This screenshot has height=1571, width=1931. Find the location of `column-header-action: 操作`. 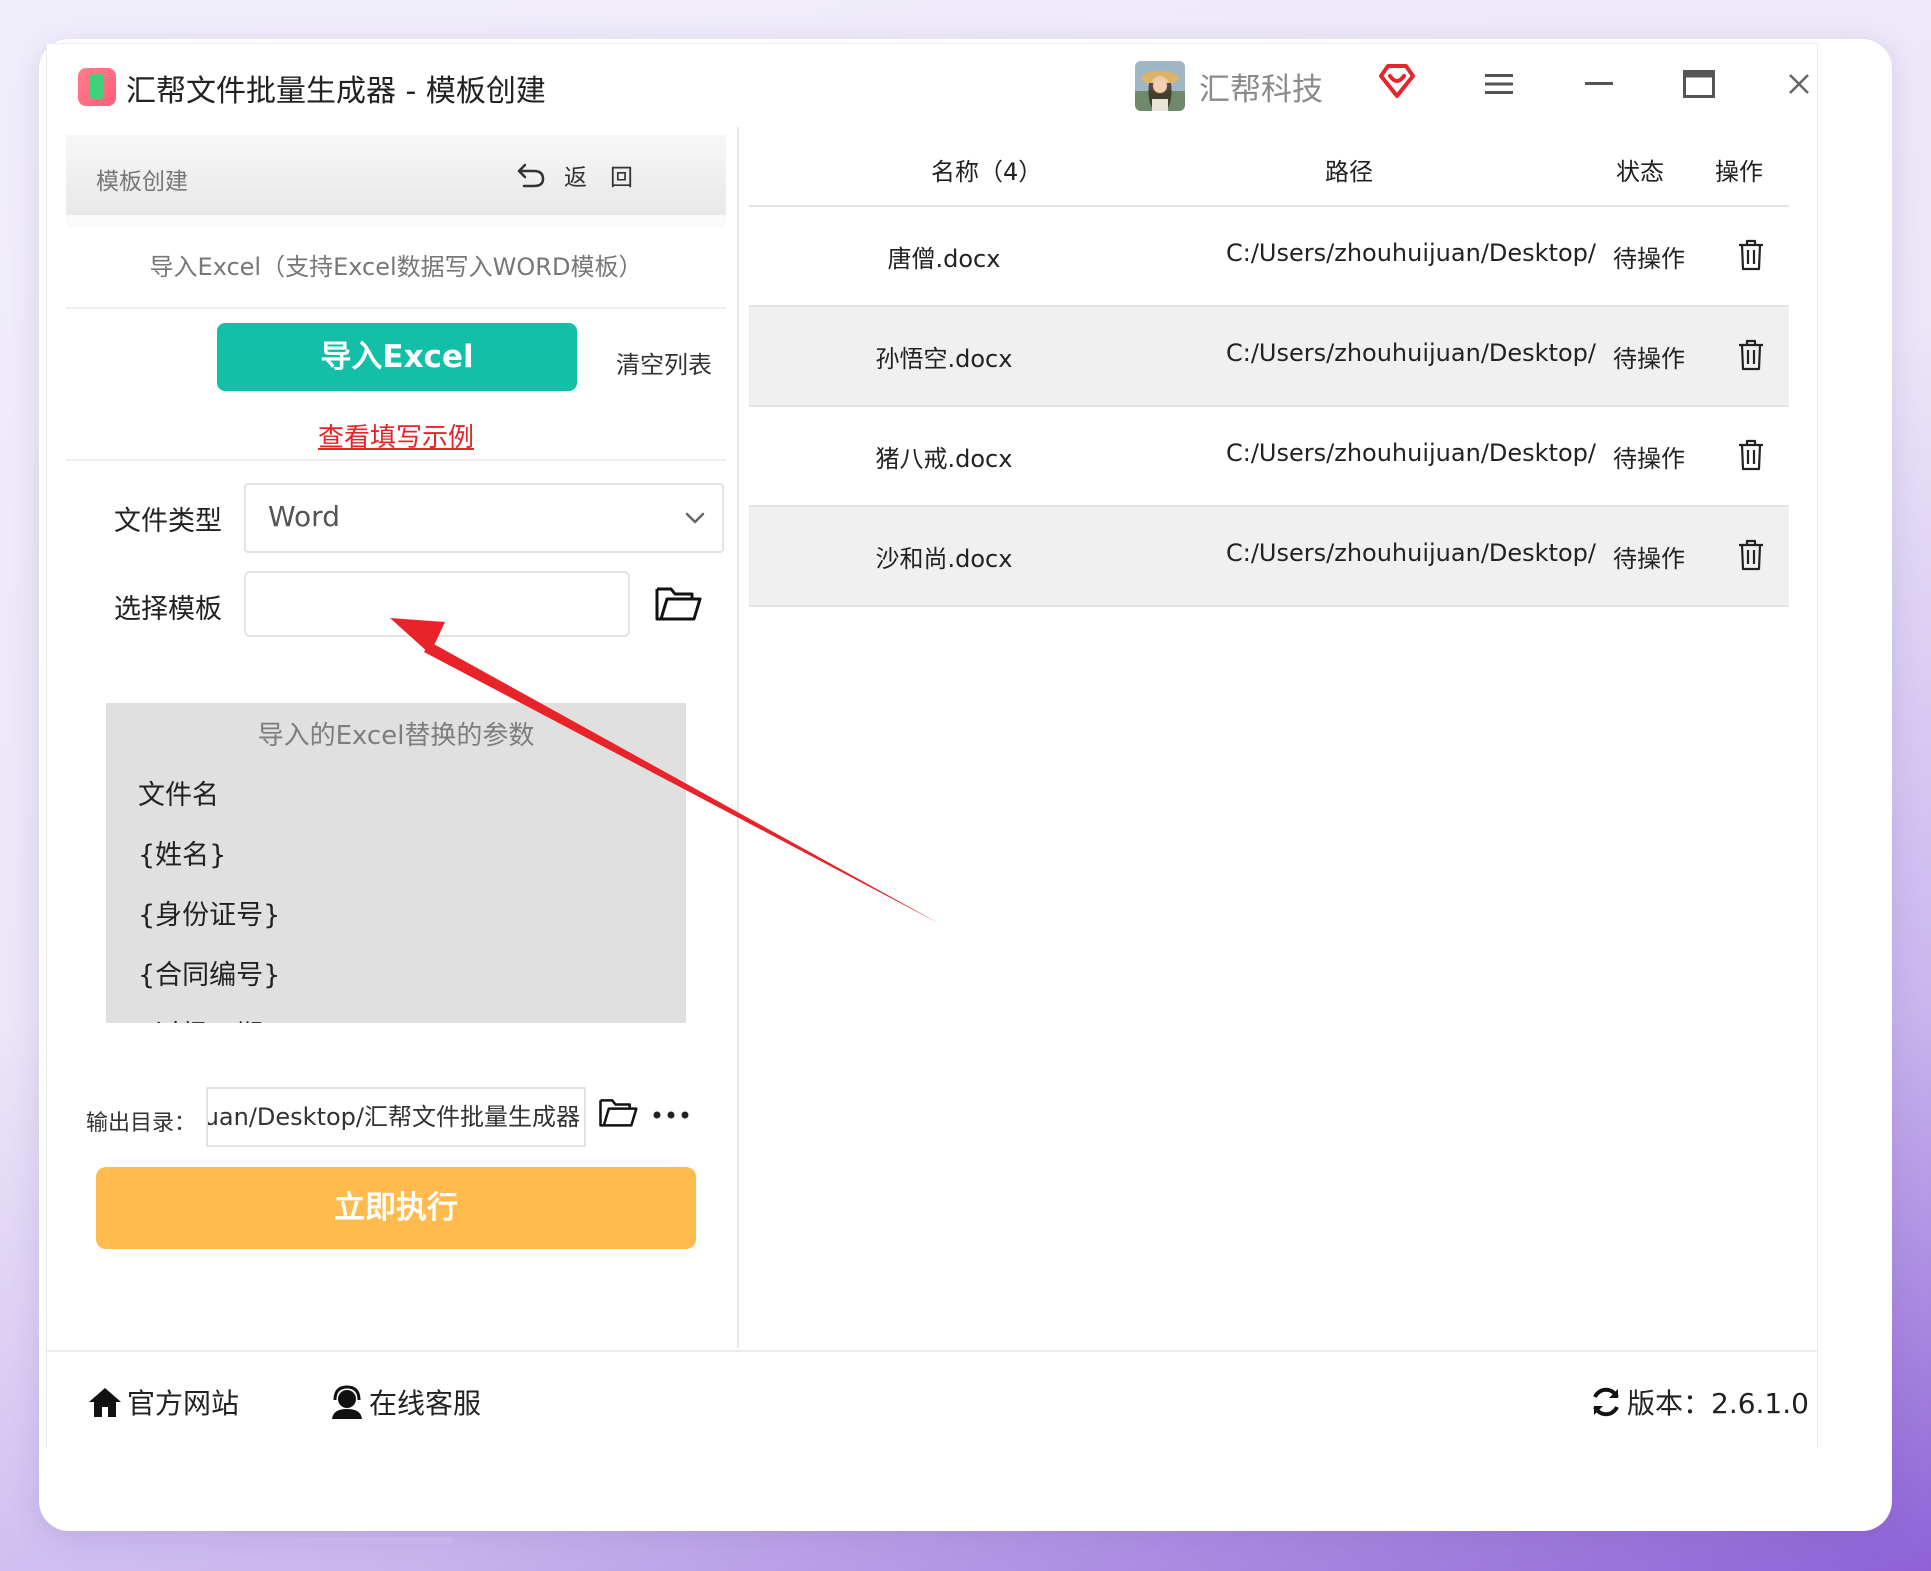

column-header-action: 操作 is located at coordinates (1739, 172).